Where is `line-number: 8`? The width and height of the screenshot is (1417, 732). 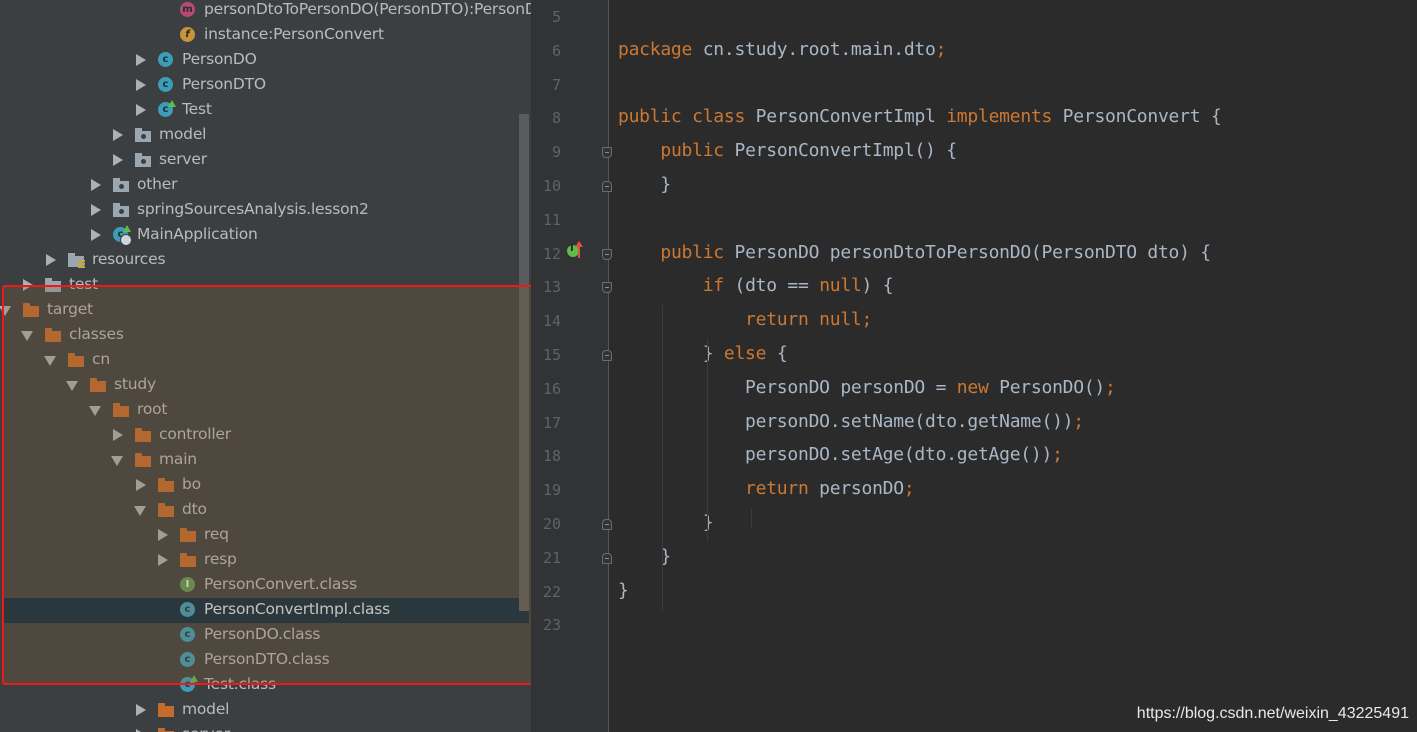
line-number: 8 is located at coordinates (556, 118).